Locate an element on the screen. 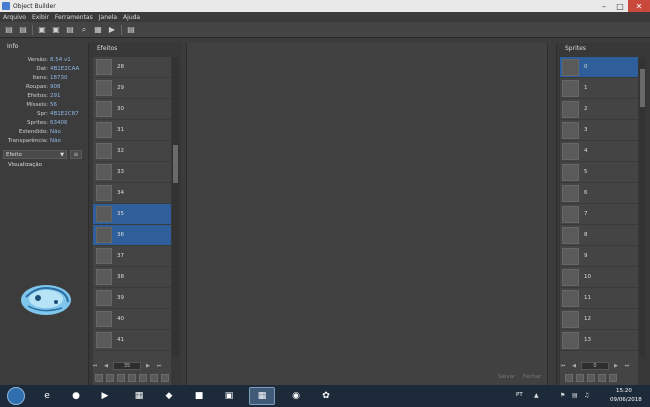 This screenshot has height=407, width=650. effect-row: 29 is located at coordinates (132, 88).